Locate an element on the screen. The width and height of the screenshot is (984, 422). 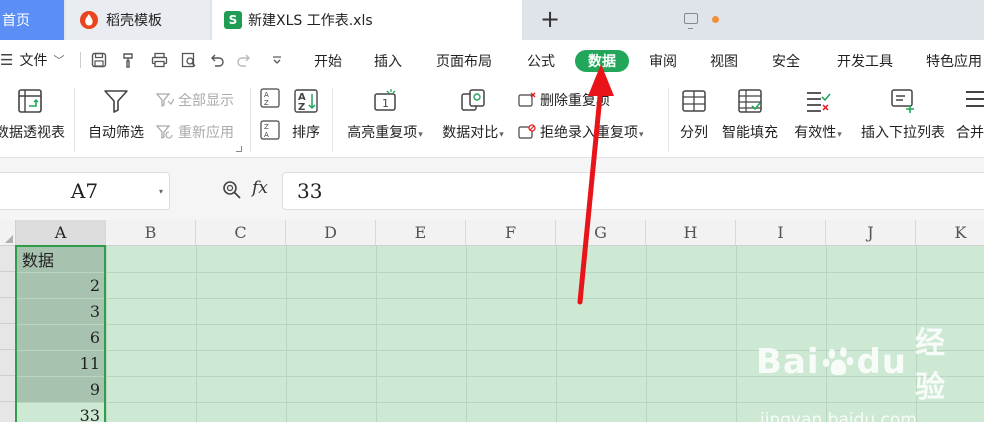
column-header-j: J is located at coordinates (871, 233).